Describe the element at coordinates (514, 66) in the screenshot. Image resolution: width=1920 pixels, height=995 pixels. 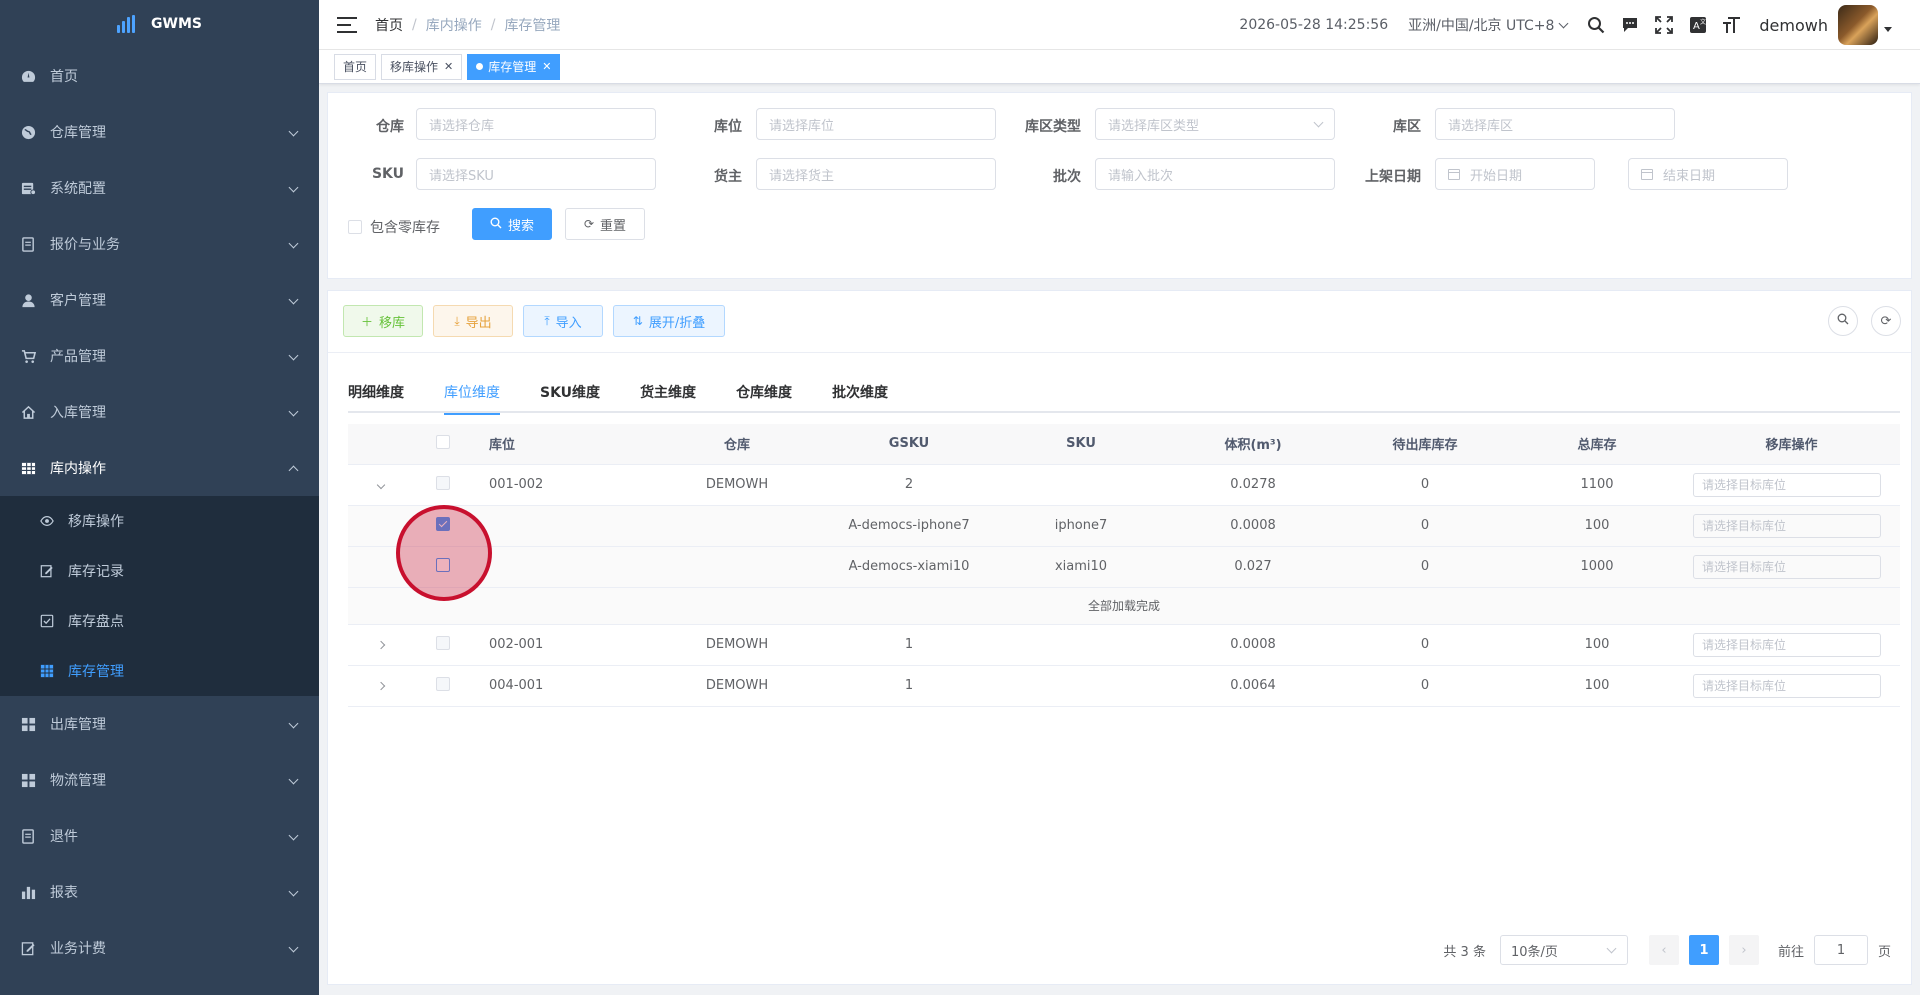
I see `tag-inventory: 库存管理 ✕` at that location.